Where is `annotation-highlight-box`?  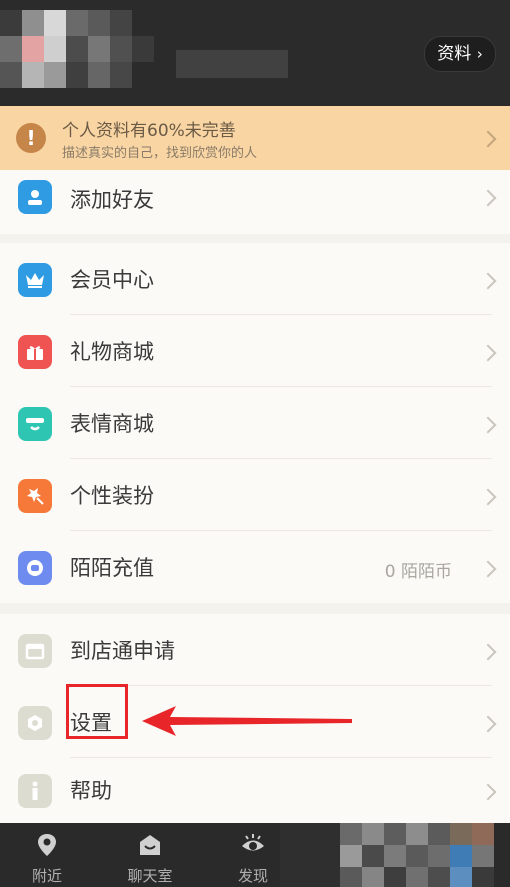 annotation-highlight-box is located at coordinates (97, 711).